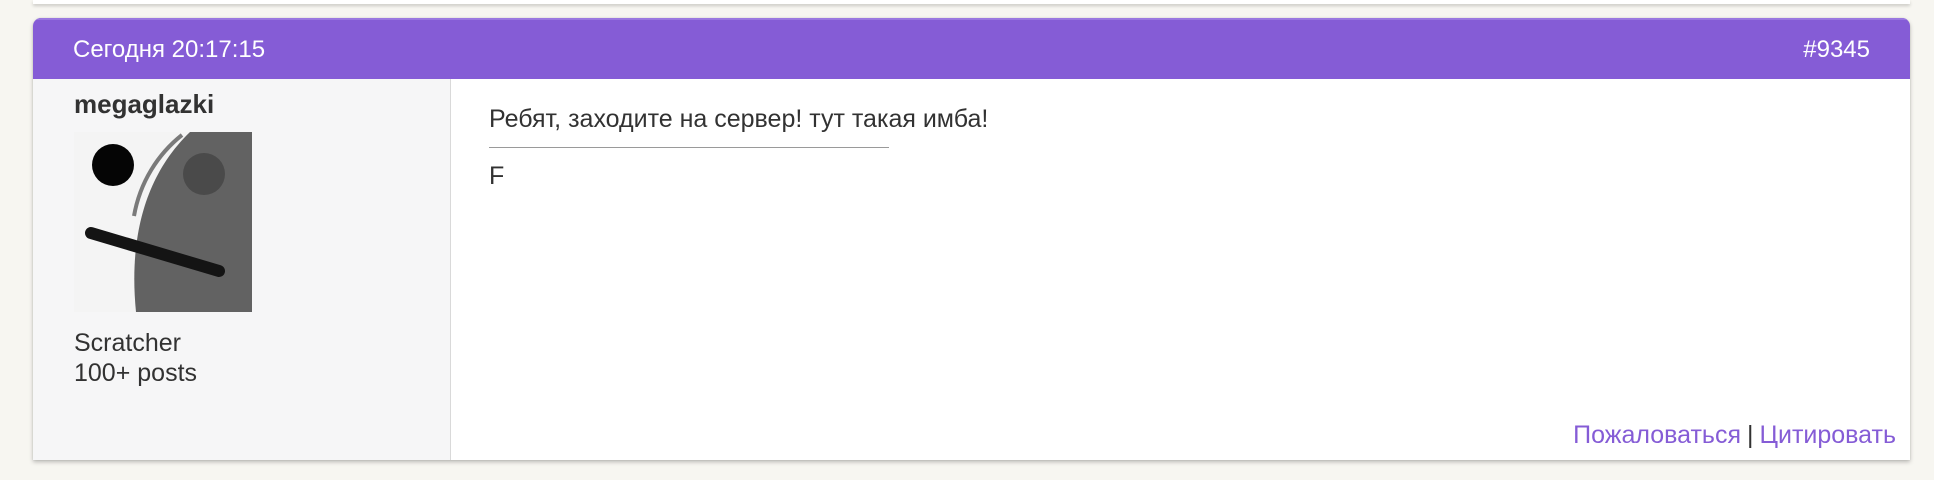  I want to click on signature-divider, so click(689, 147).